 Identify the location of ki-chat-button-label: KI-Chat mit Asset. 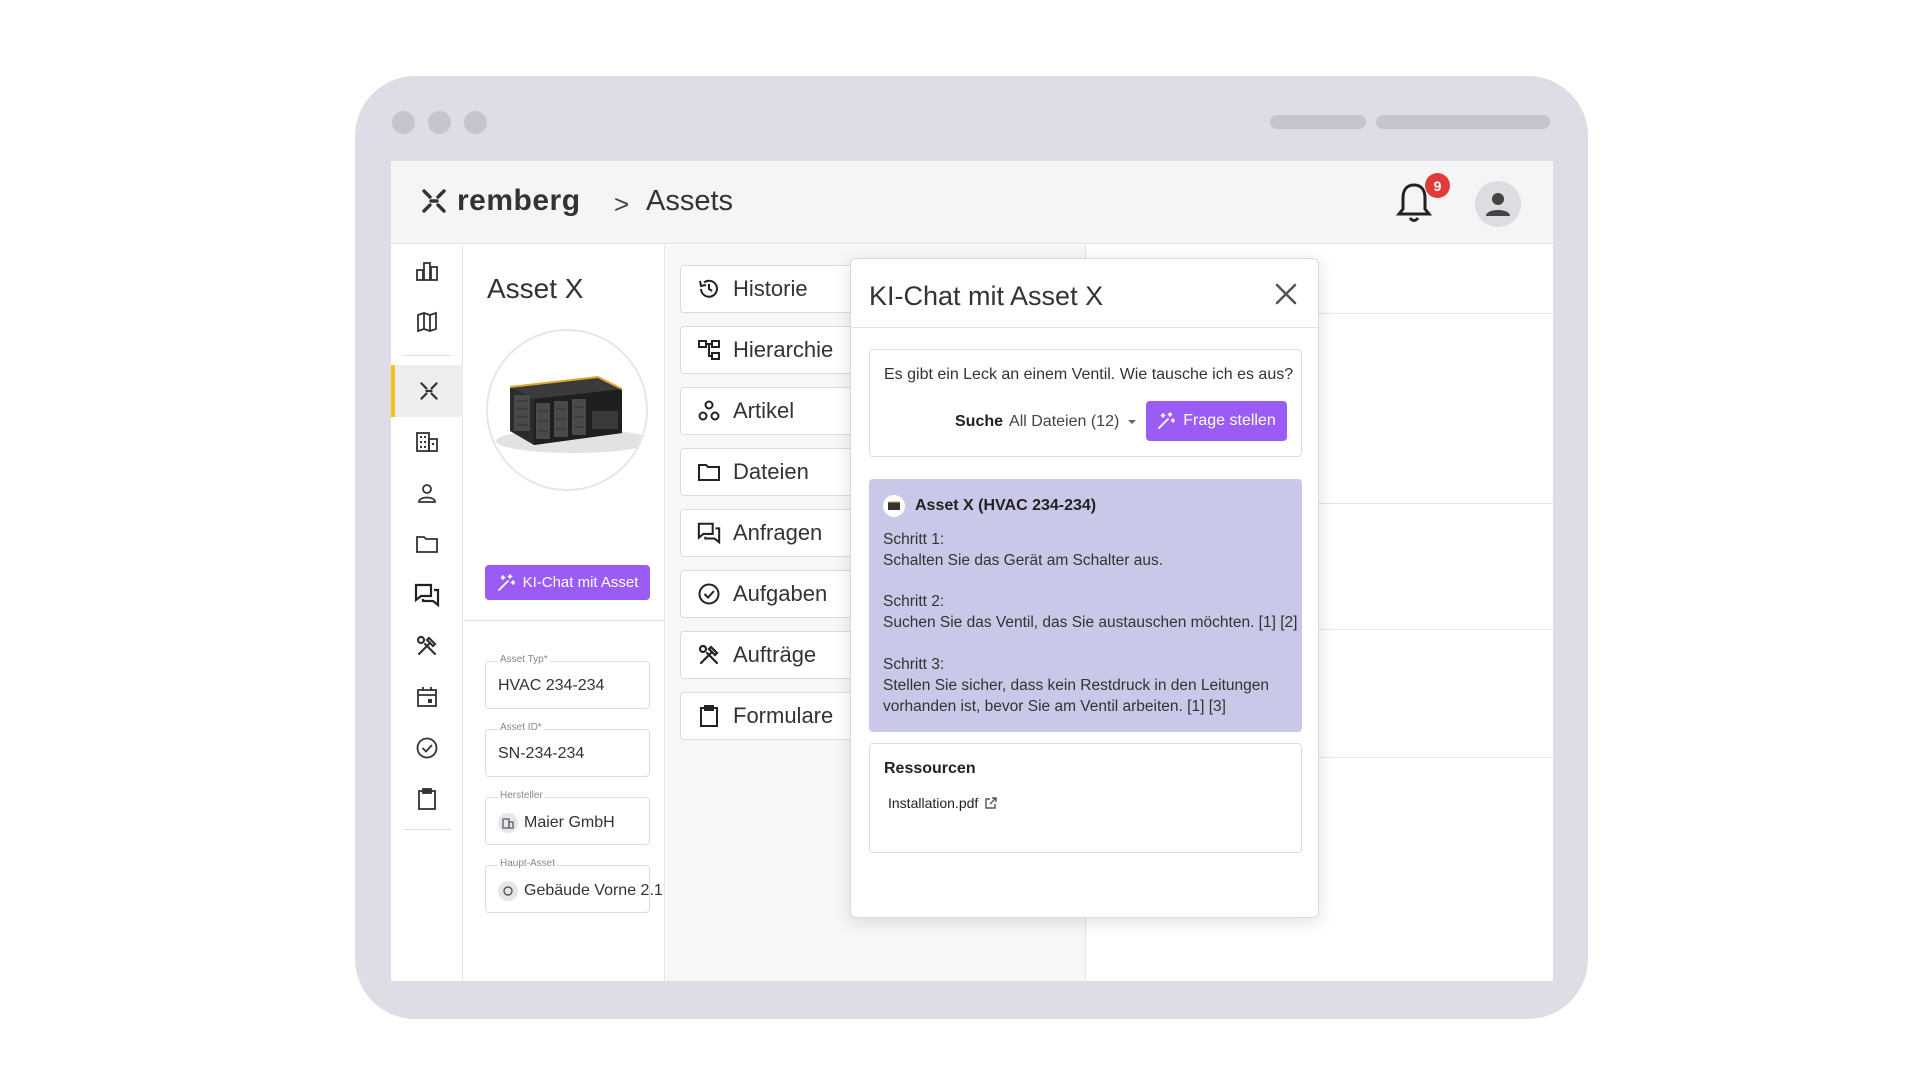
(580, 582).